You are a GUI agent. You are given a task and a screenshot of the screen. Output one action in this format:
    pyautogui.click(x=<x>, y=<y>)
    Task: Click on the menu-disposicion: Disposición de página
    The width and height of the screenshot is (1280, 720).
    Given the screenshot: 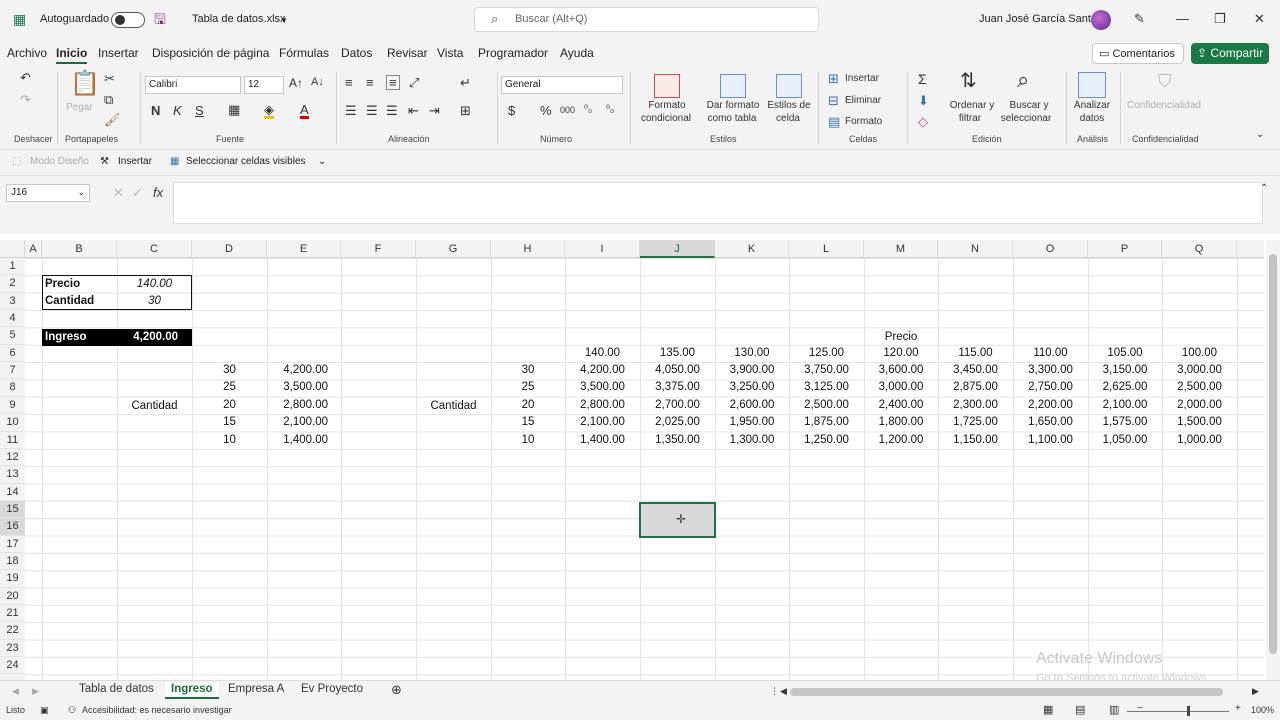 What is the action you would take?
    pyautogui.click(x=210, y=53)
    